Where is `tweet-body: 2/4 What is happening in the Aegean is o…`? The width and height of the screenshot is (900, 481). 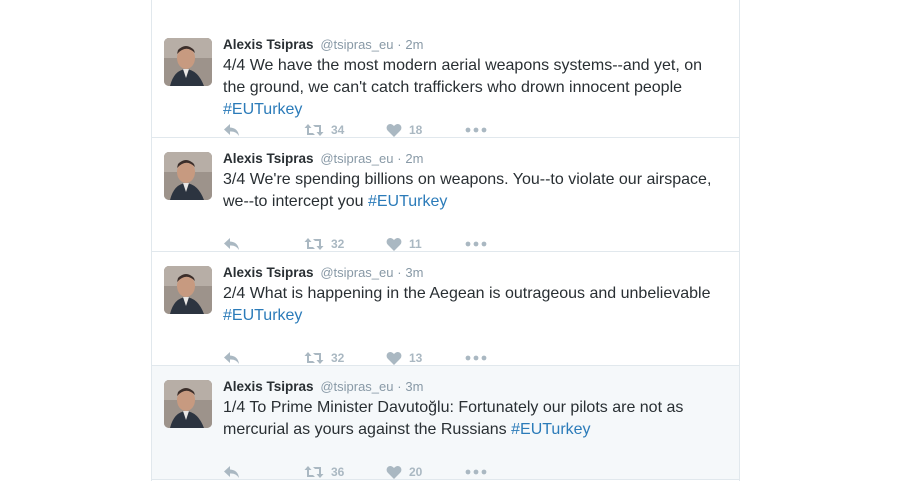
tweet-body: 2/4 What is happening in the Aegean is o… is located at coordinates (467, 293).